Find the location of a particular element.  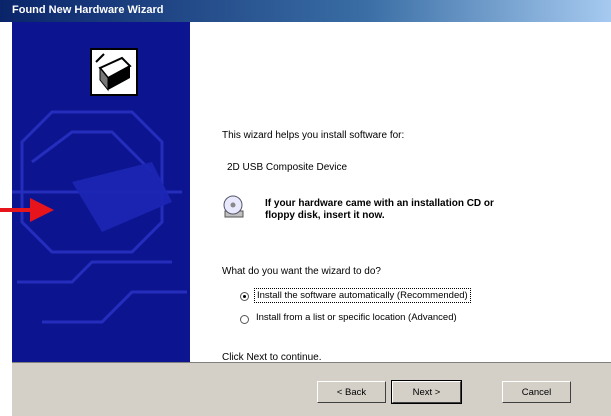

title-bar: Found New Hardware Wizard is located at coordinates (305, 11).